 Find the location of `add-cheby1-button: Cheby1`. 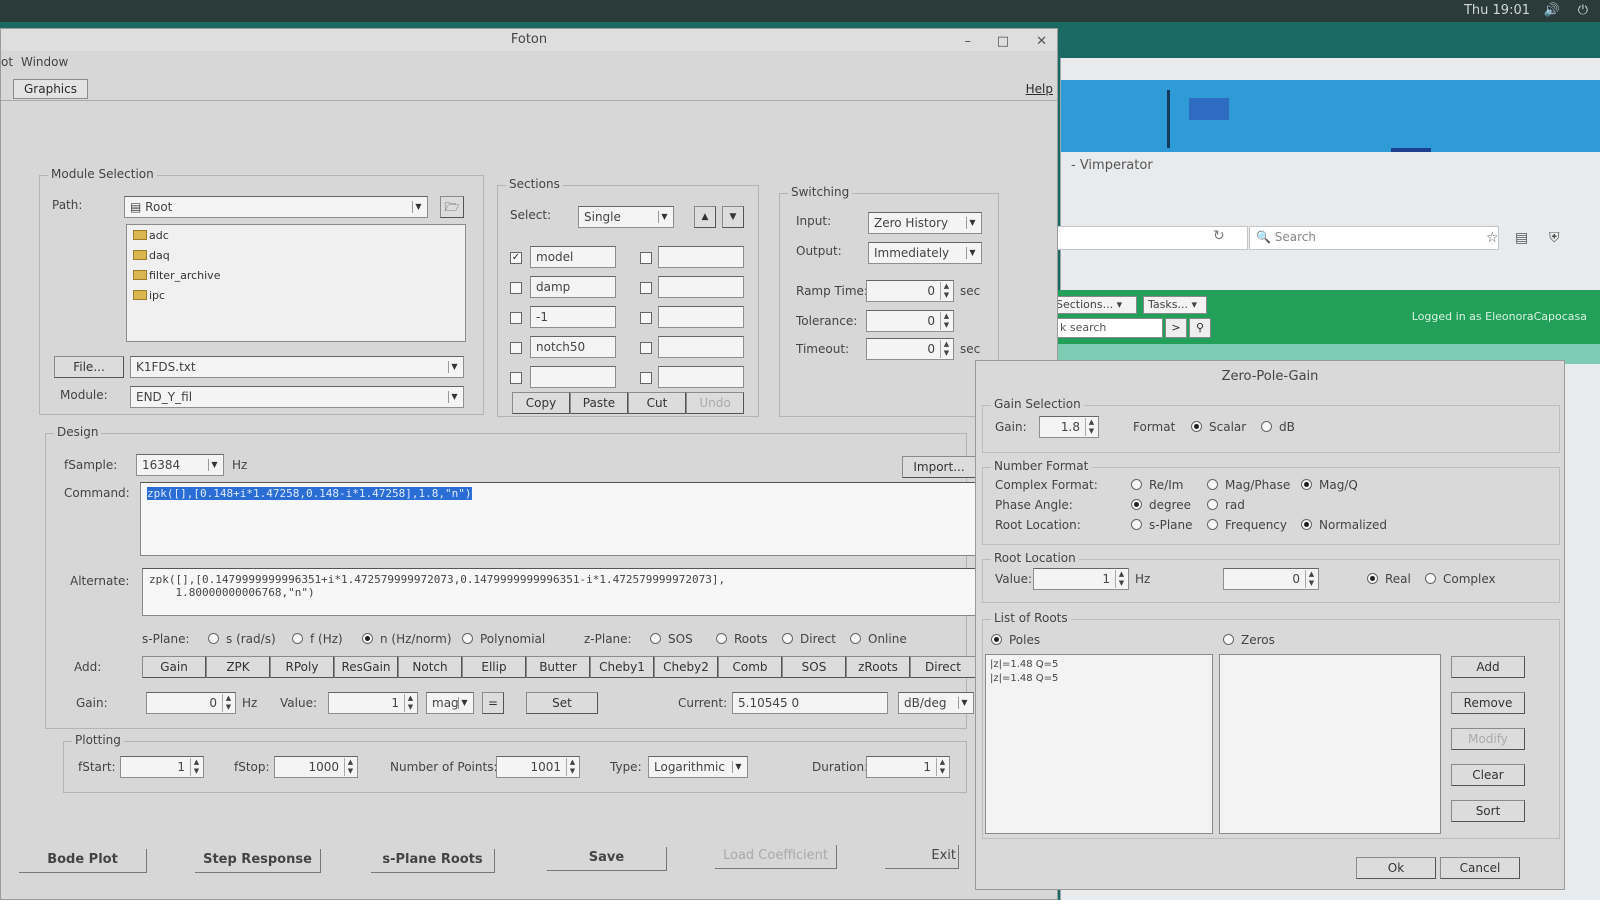

add-cheby1-button: Cheby1 is located at coordinates (622, 667).